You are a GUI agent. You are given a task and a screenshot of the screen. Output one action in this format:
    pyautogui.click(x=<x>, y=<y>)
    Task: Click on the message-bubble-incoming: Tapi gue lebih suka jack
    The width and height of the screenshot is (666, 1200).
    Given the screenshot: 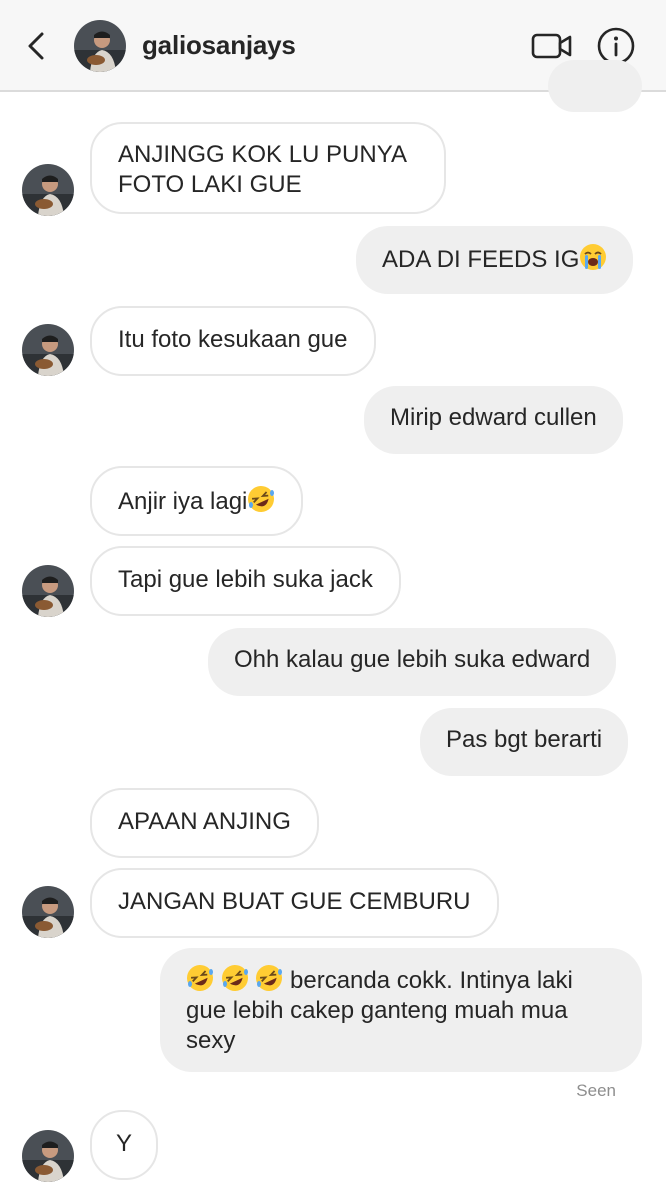 What is the action you would take?
    pyautogui.click(x=245, y=581)
    